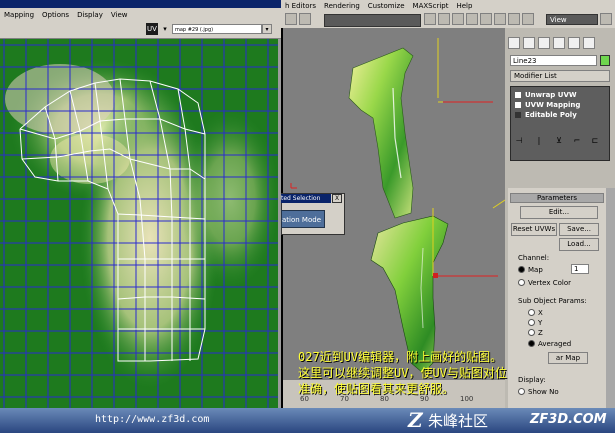  I want to click on axis-y-radio: Y, so click(535, 323).